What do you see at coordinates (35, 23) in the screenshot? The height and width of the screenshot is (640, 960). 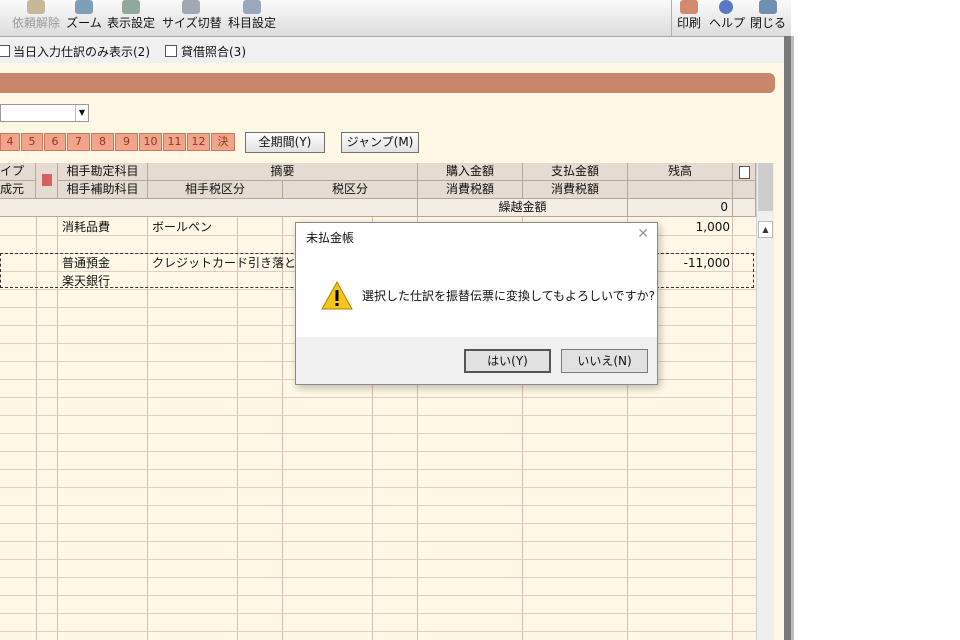 I see `toolbar-label: 依頼解除` at bounding box center [35, 23].